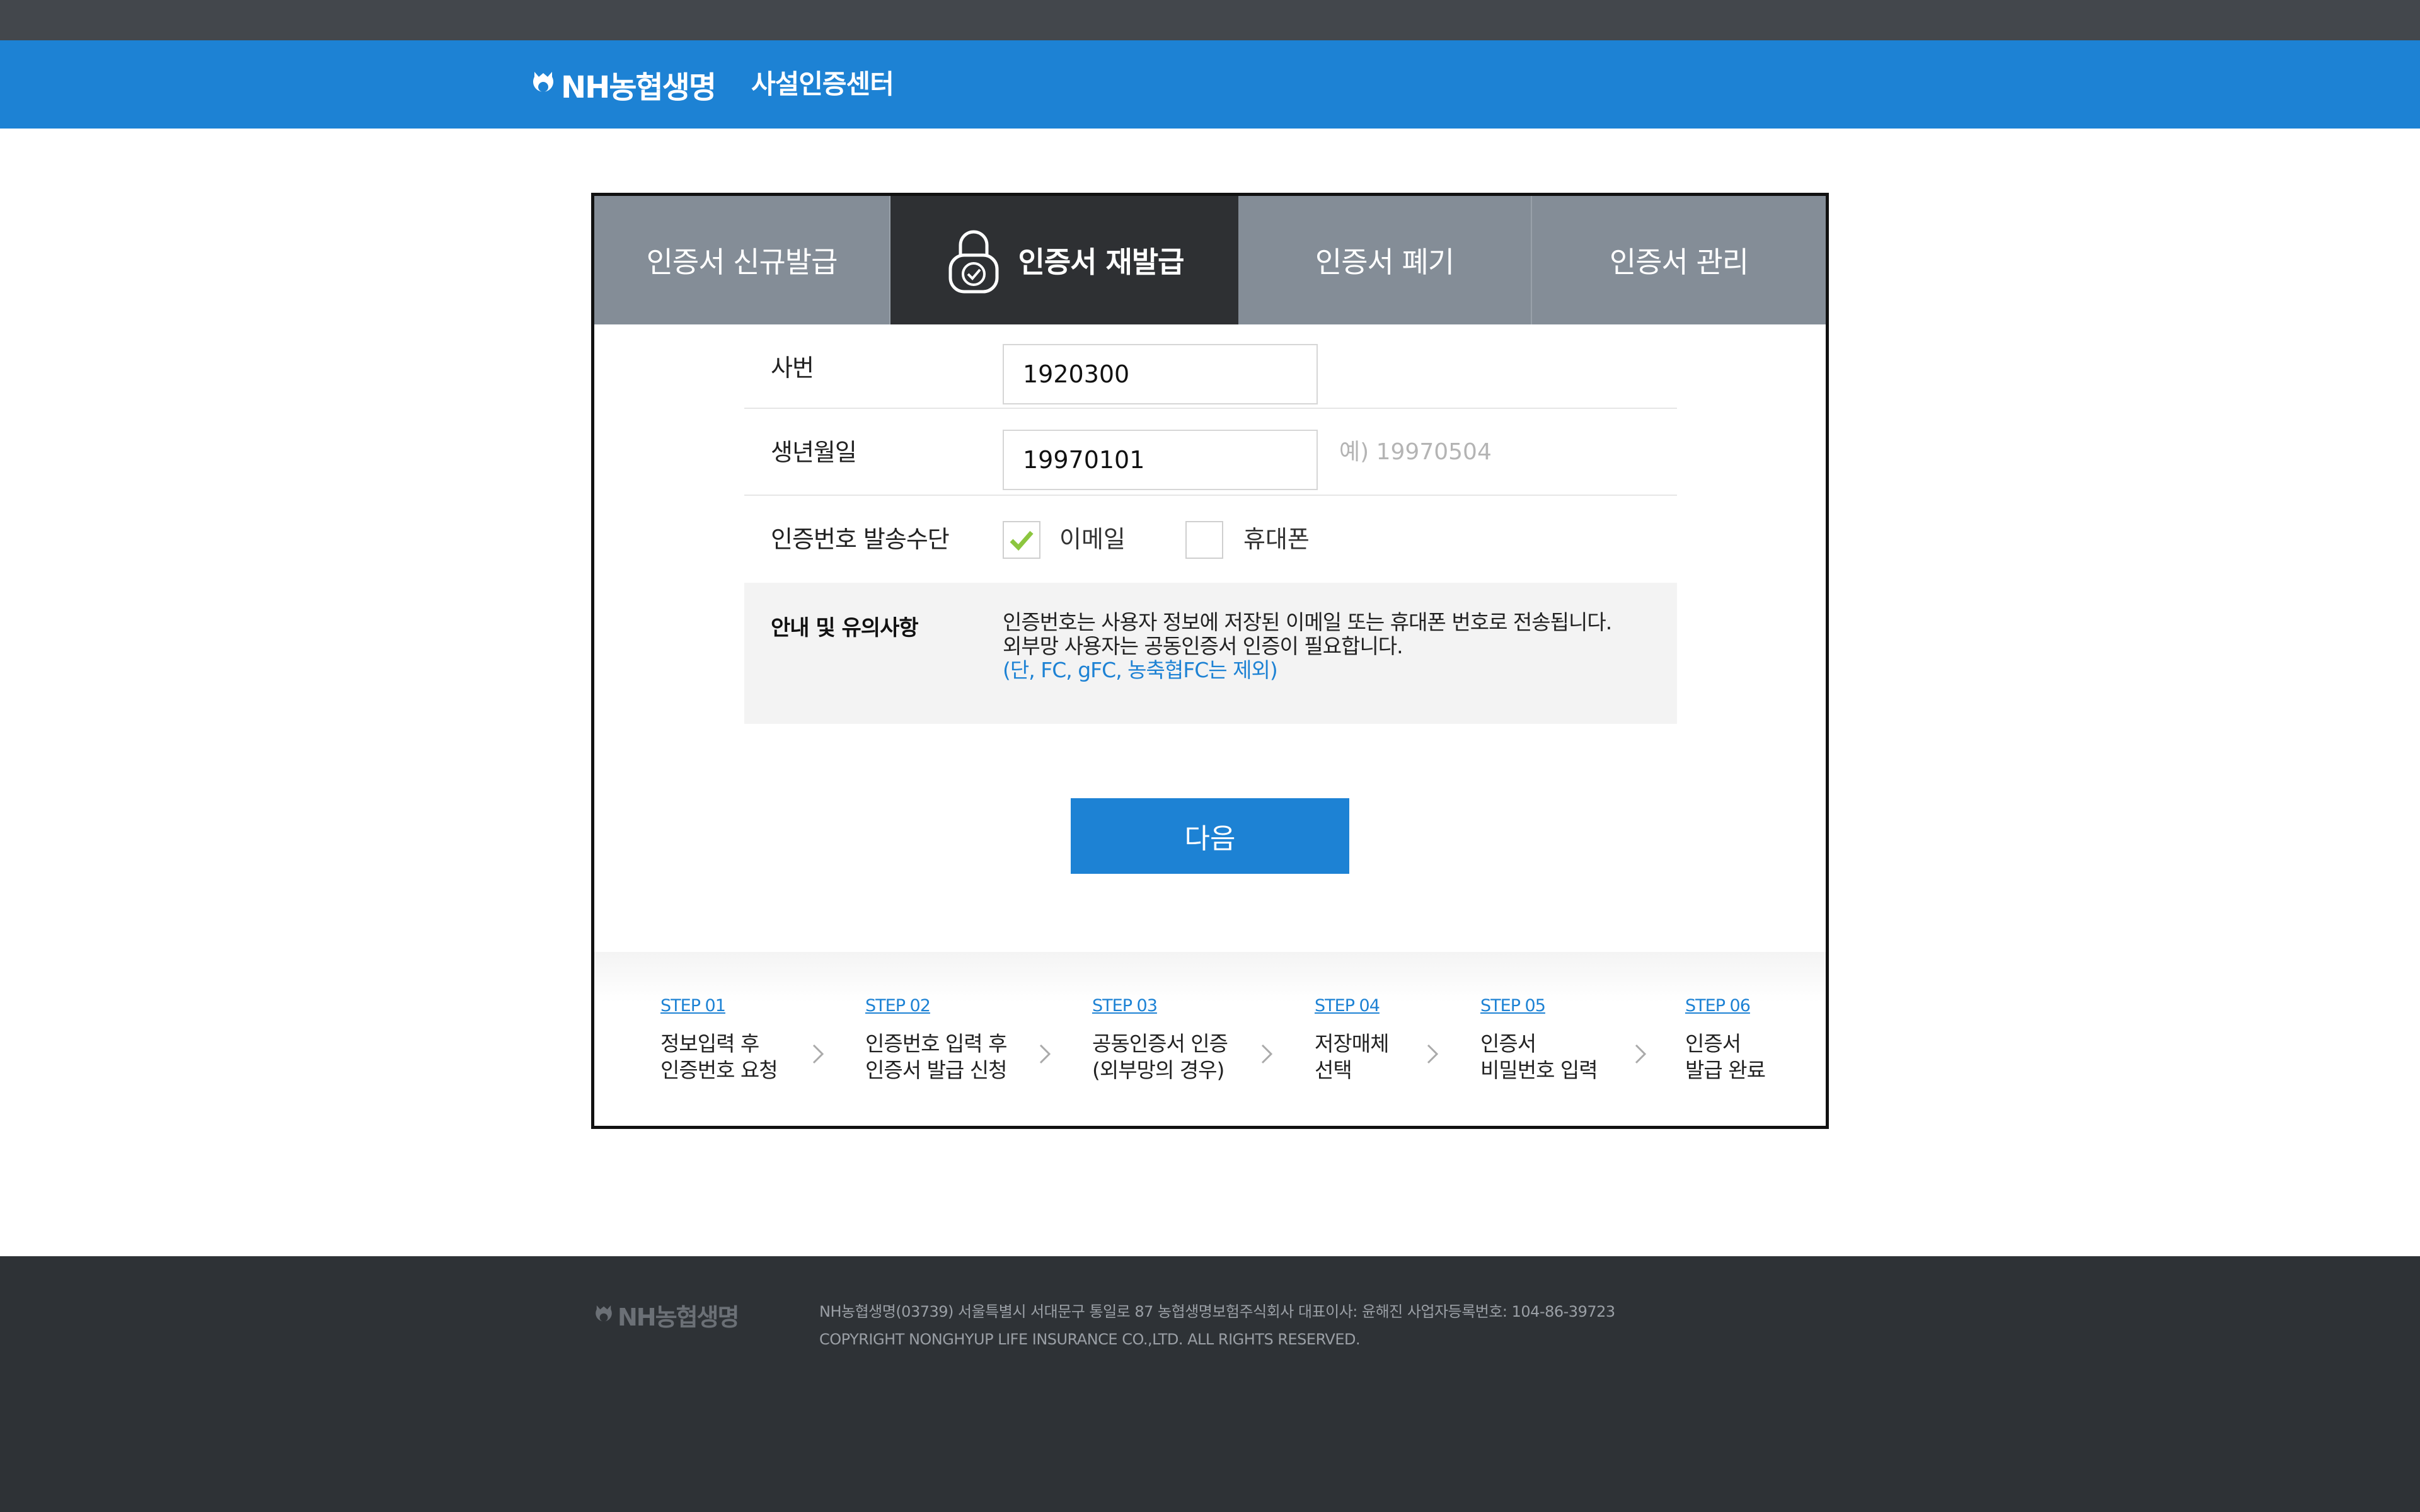  What do you see at coordinates (1718, 1006) in the screenshot?
I see `step-number: STEP 06` at bounding box center [1718, 1006].